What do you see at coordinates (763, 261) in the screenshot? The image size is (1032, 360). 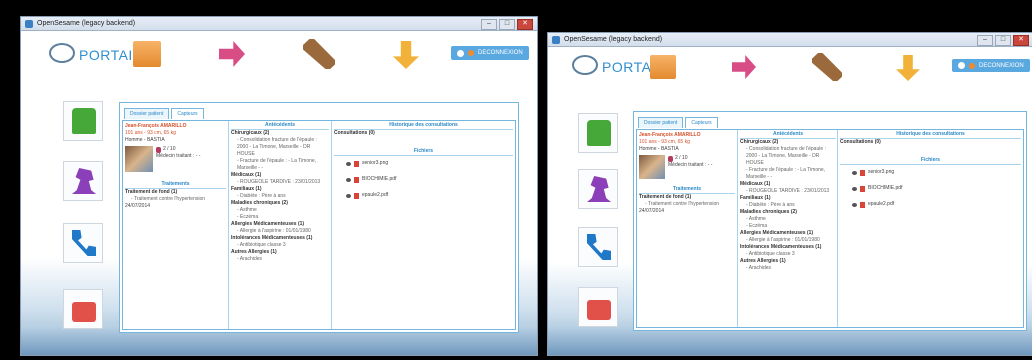 I see `antecedent-line: Autres Allergies (1)` at bounding box center [763, 261].